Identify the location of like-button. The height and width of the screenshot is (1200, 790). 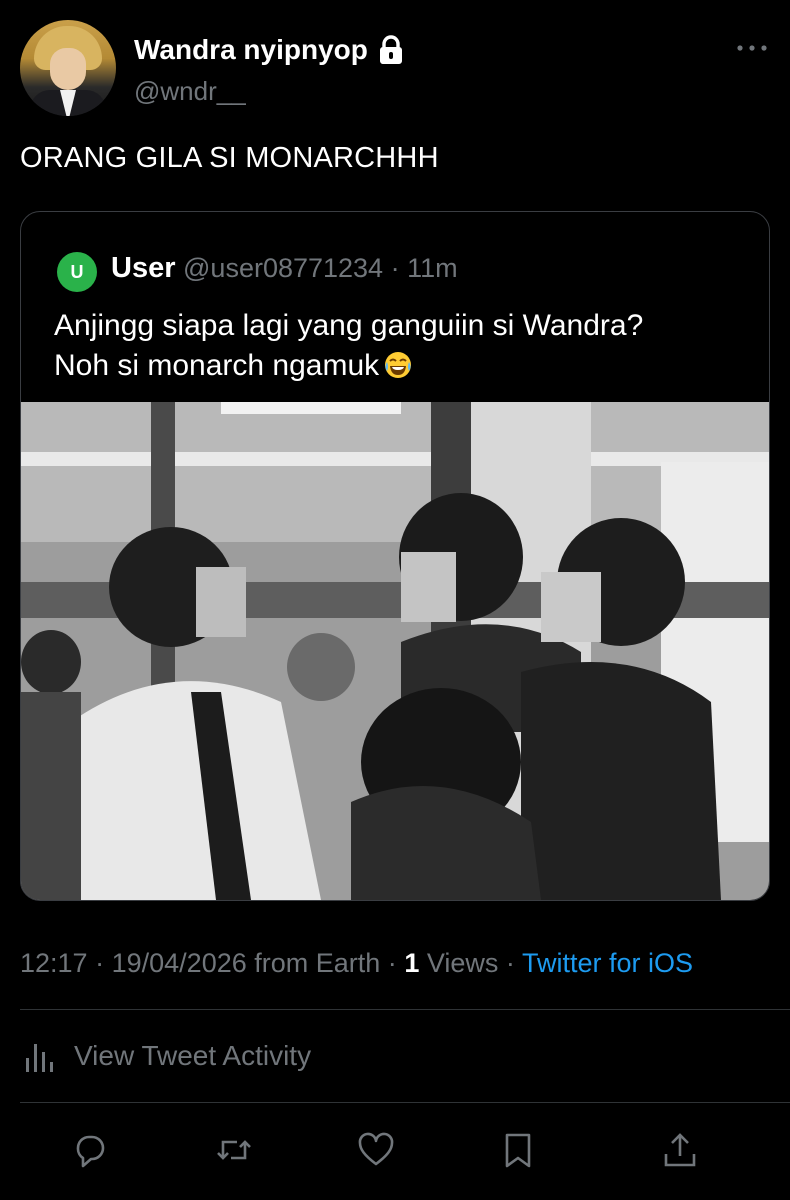
(376, 1150).